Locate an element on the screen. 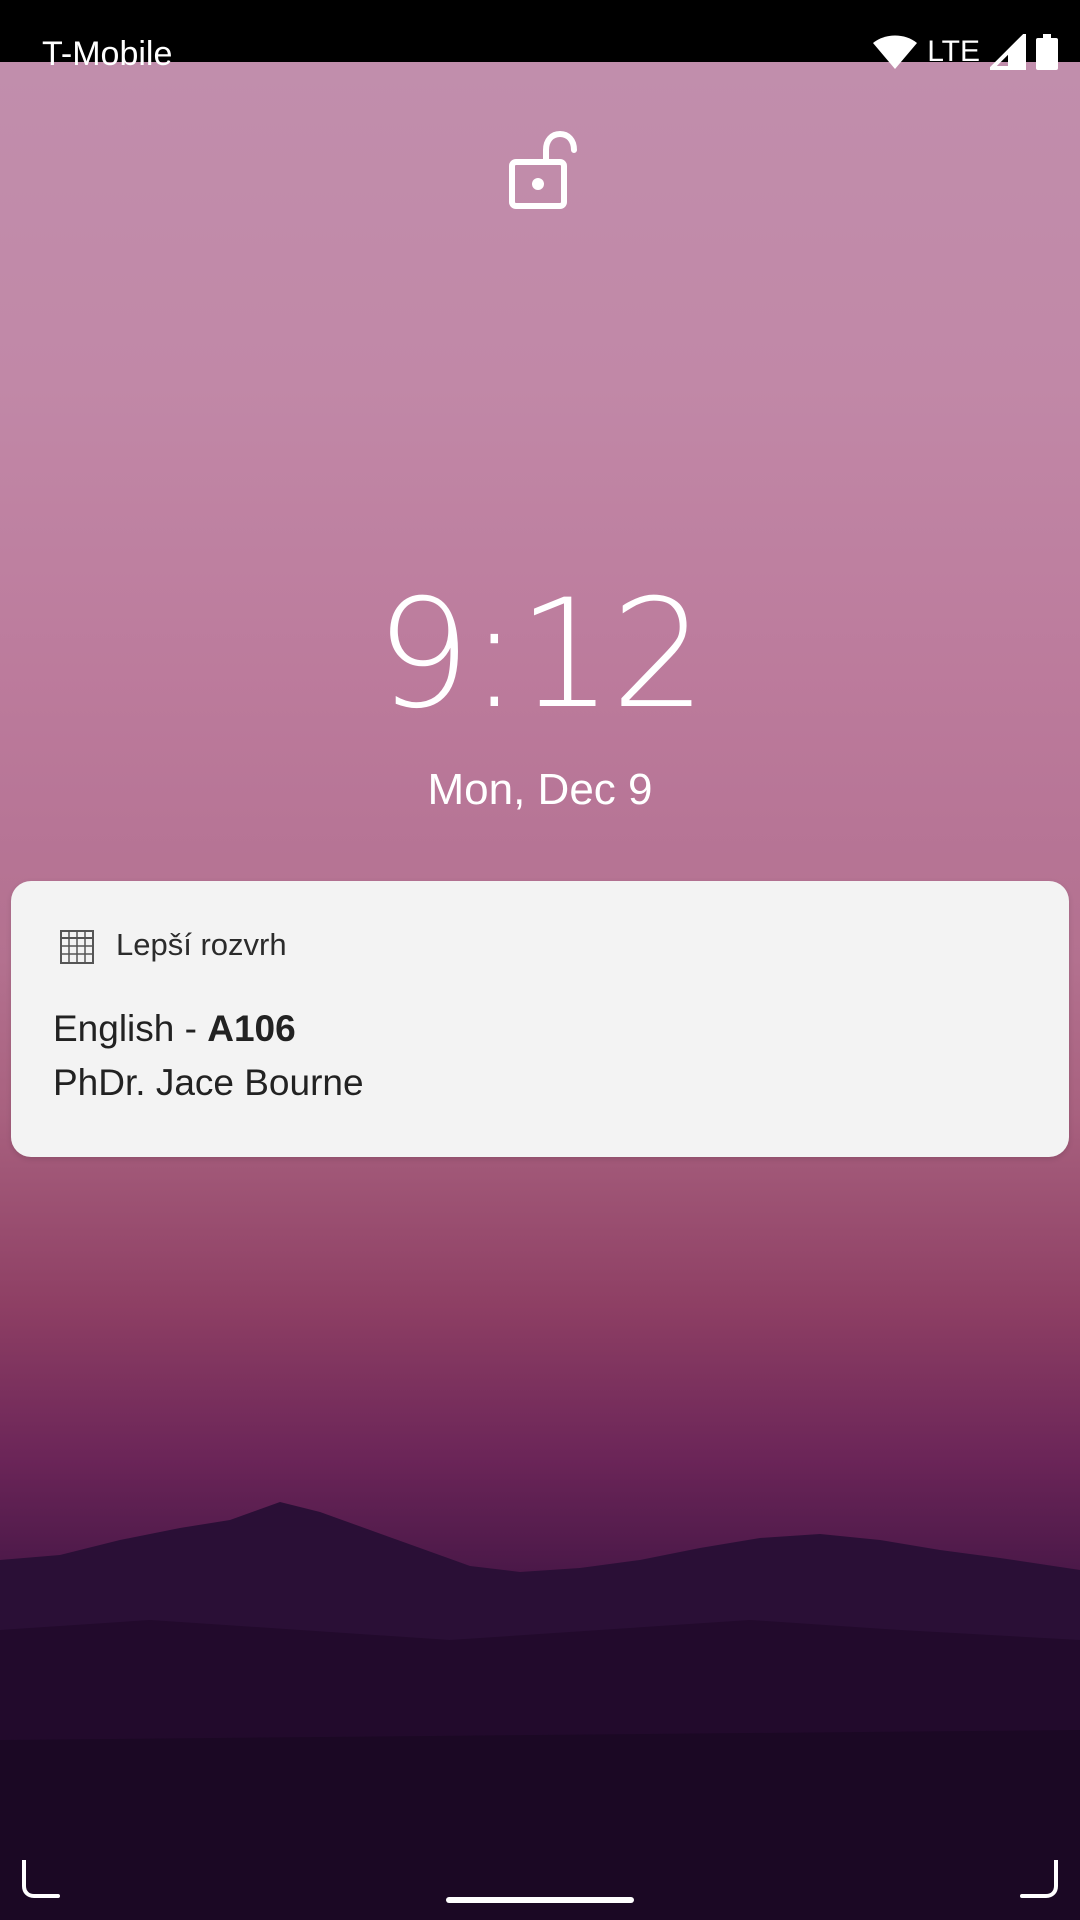 The height and width of the screenshot is (1920, 1080). calendar-grid-icon is located at coordinates (77, 947).